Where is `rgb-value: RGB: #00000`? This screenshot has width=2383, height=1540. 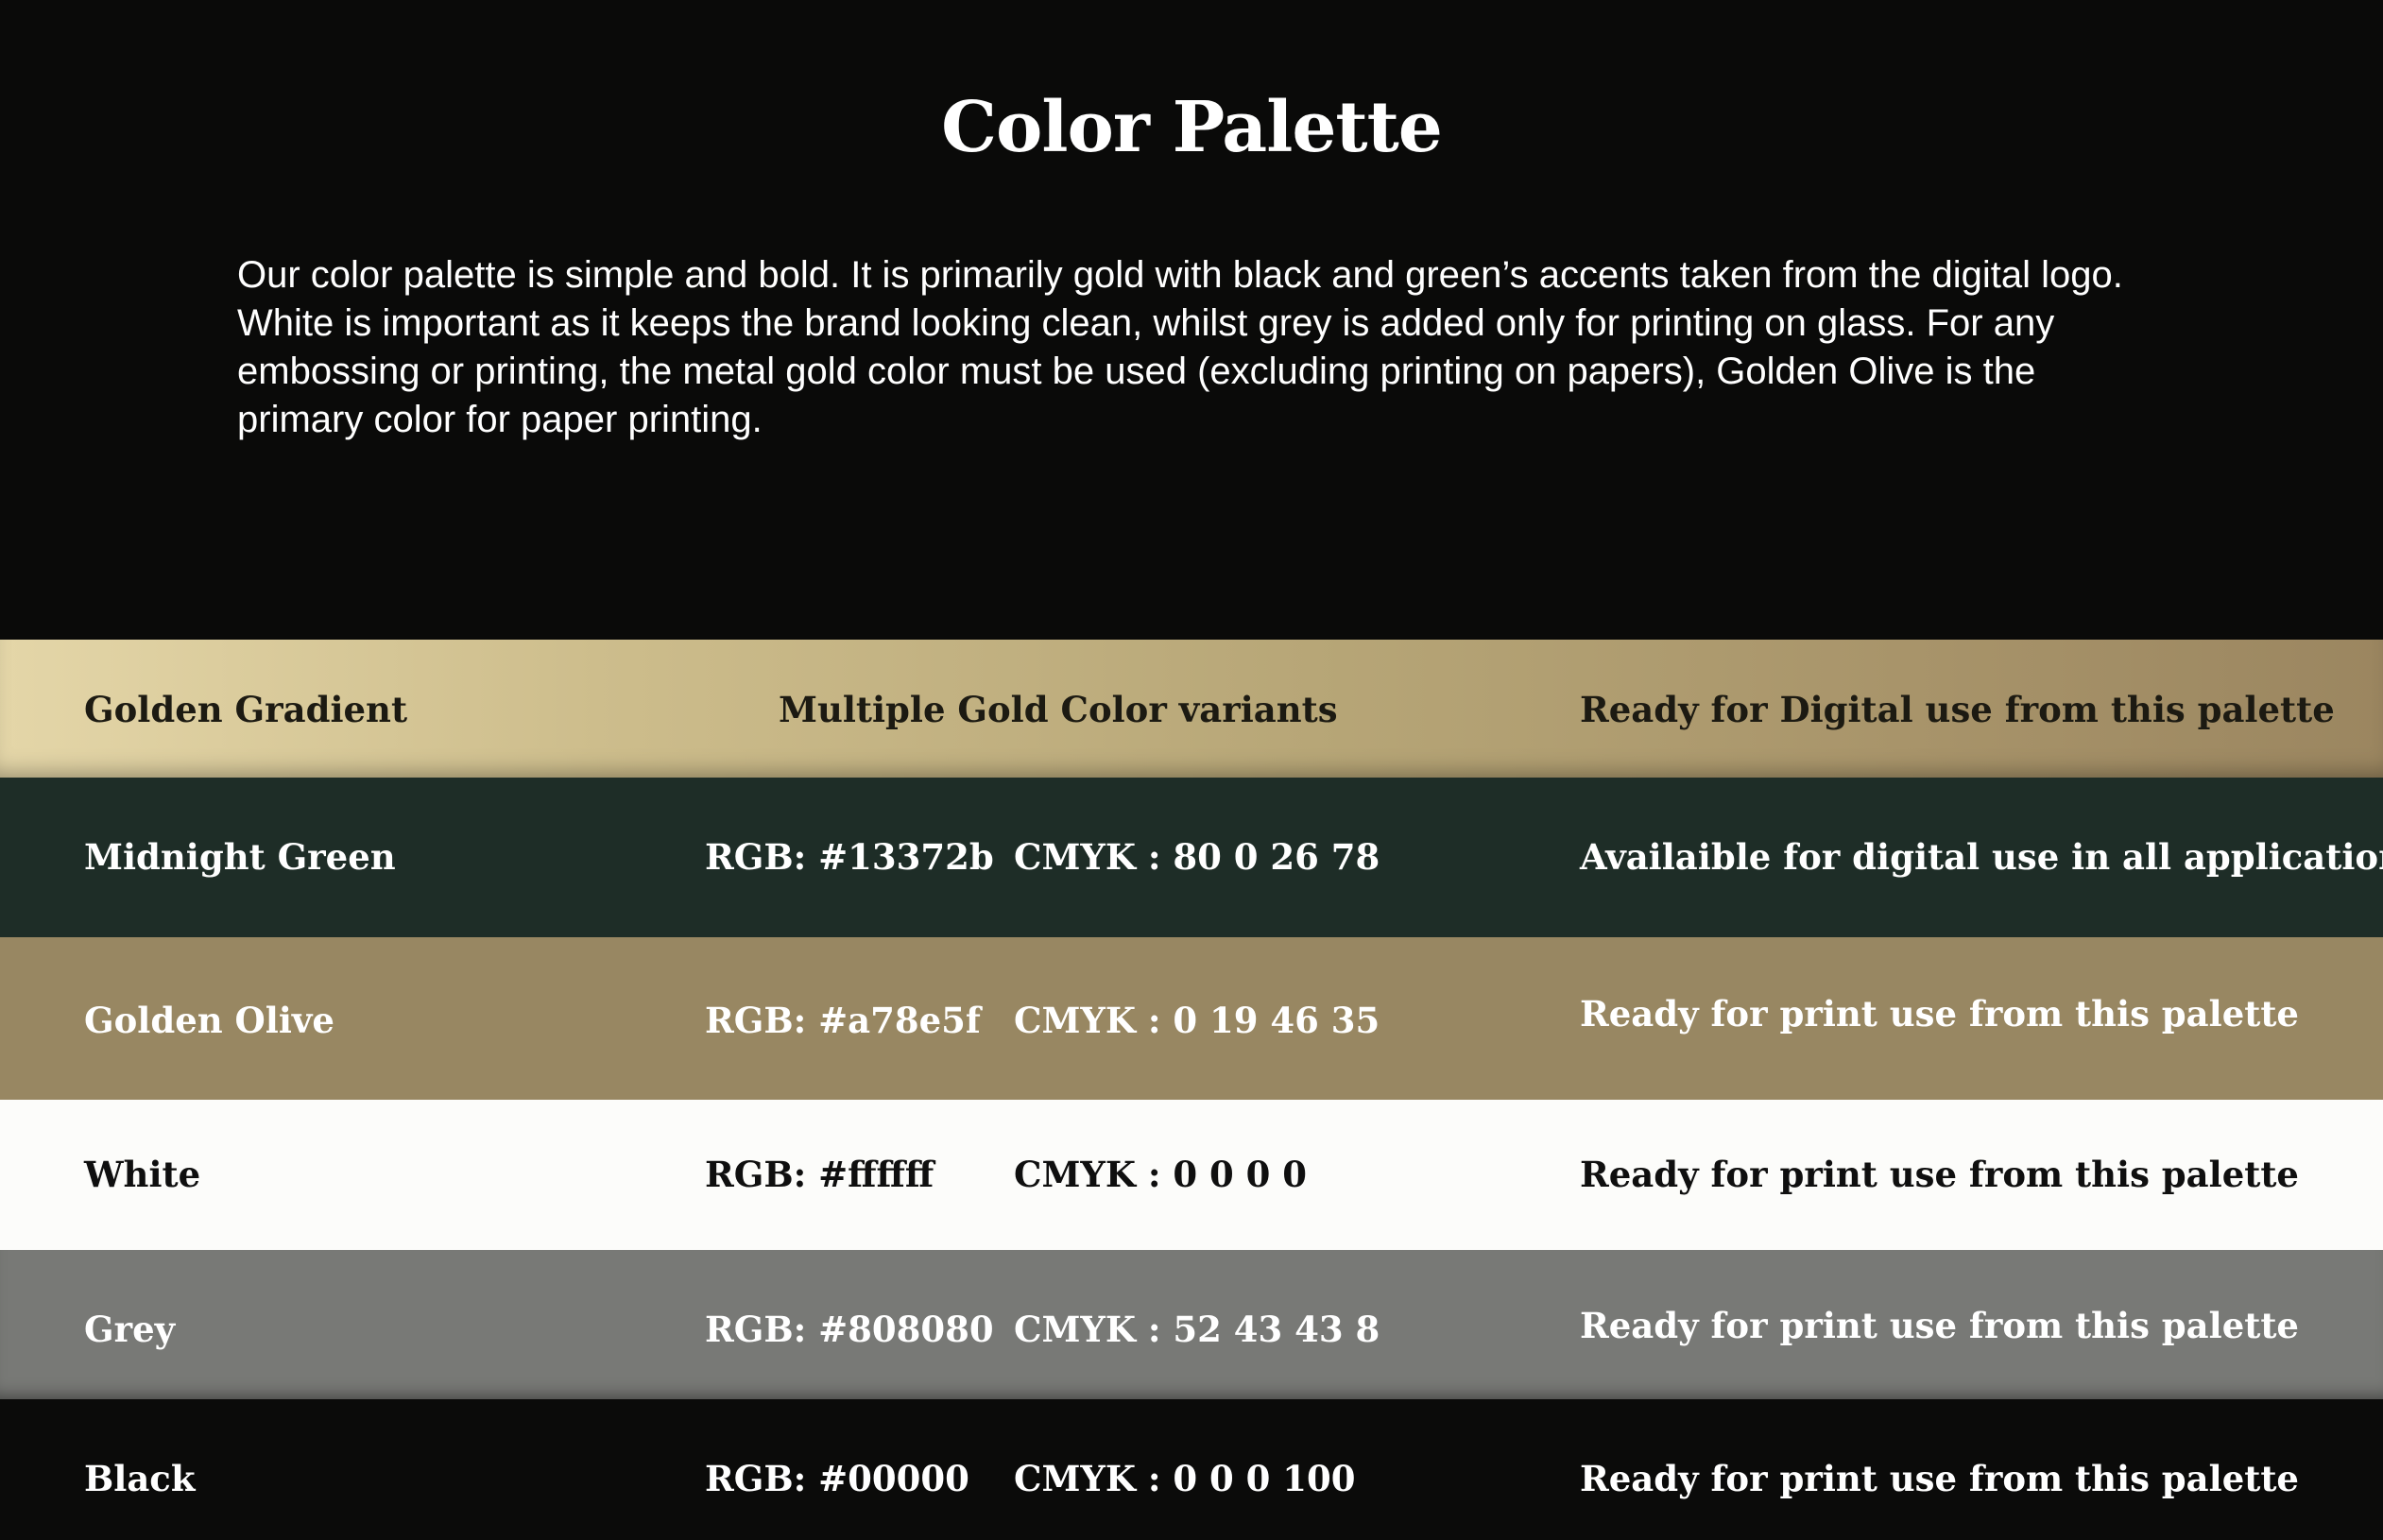
rgb-value: RGB: #00000 is located at coordinates (837, 1479).